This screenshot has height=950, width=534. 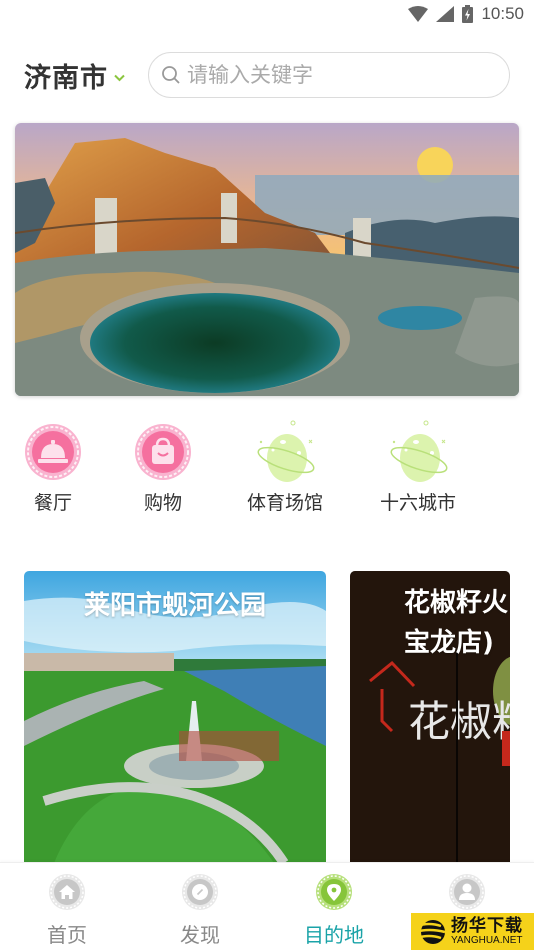 What do you see at coordinates (418, 14) in the screenshot?
I see `wifi-icon` at bounding box center [418, 14].